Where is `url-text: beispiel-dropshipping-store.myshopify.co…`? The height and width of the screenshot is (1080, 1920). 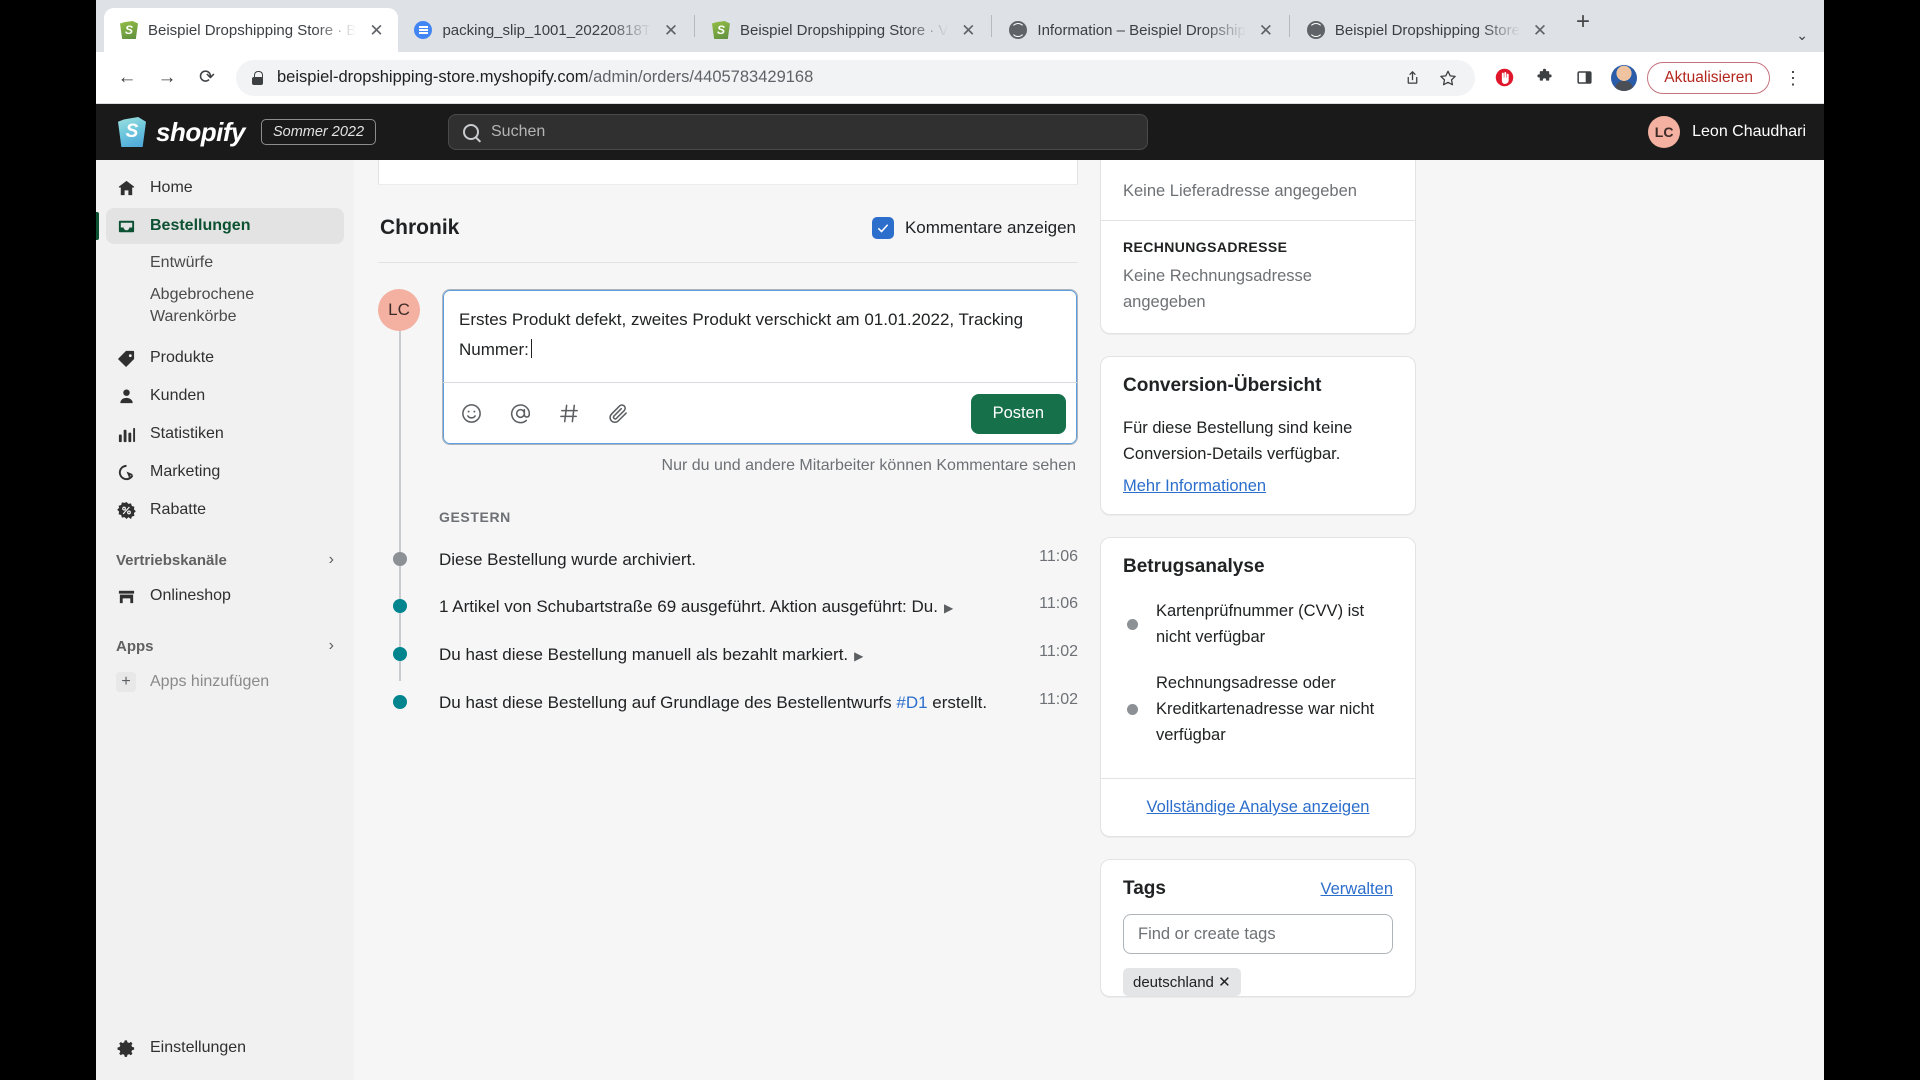 url-text: beispiel-dropshipping-store.myshopify.co… is located at coordinates (545, 77).